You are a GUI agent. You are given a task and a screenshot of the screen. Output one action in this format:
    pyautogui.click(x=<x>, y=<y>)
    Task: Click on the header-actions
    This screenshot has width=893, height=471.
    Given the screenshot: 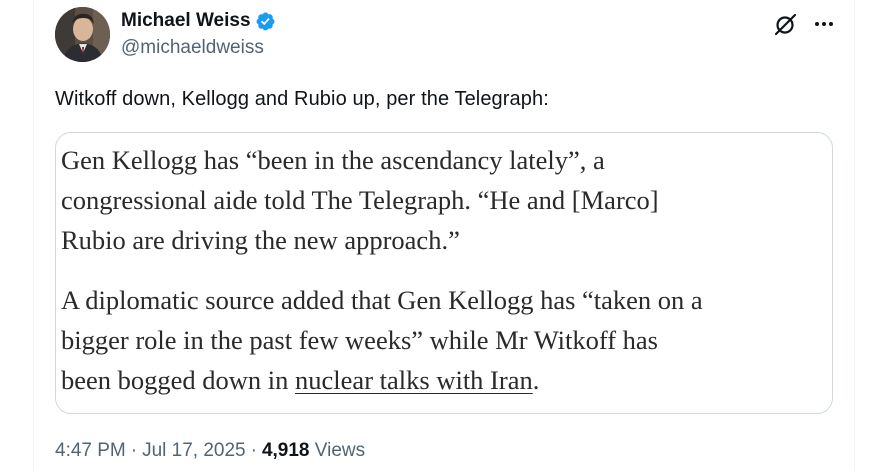 What is the action you would take?
    pyautogui.click(x=804, y=26)
    